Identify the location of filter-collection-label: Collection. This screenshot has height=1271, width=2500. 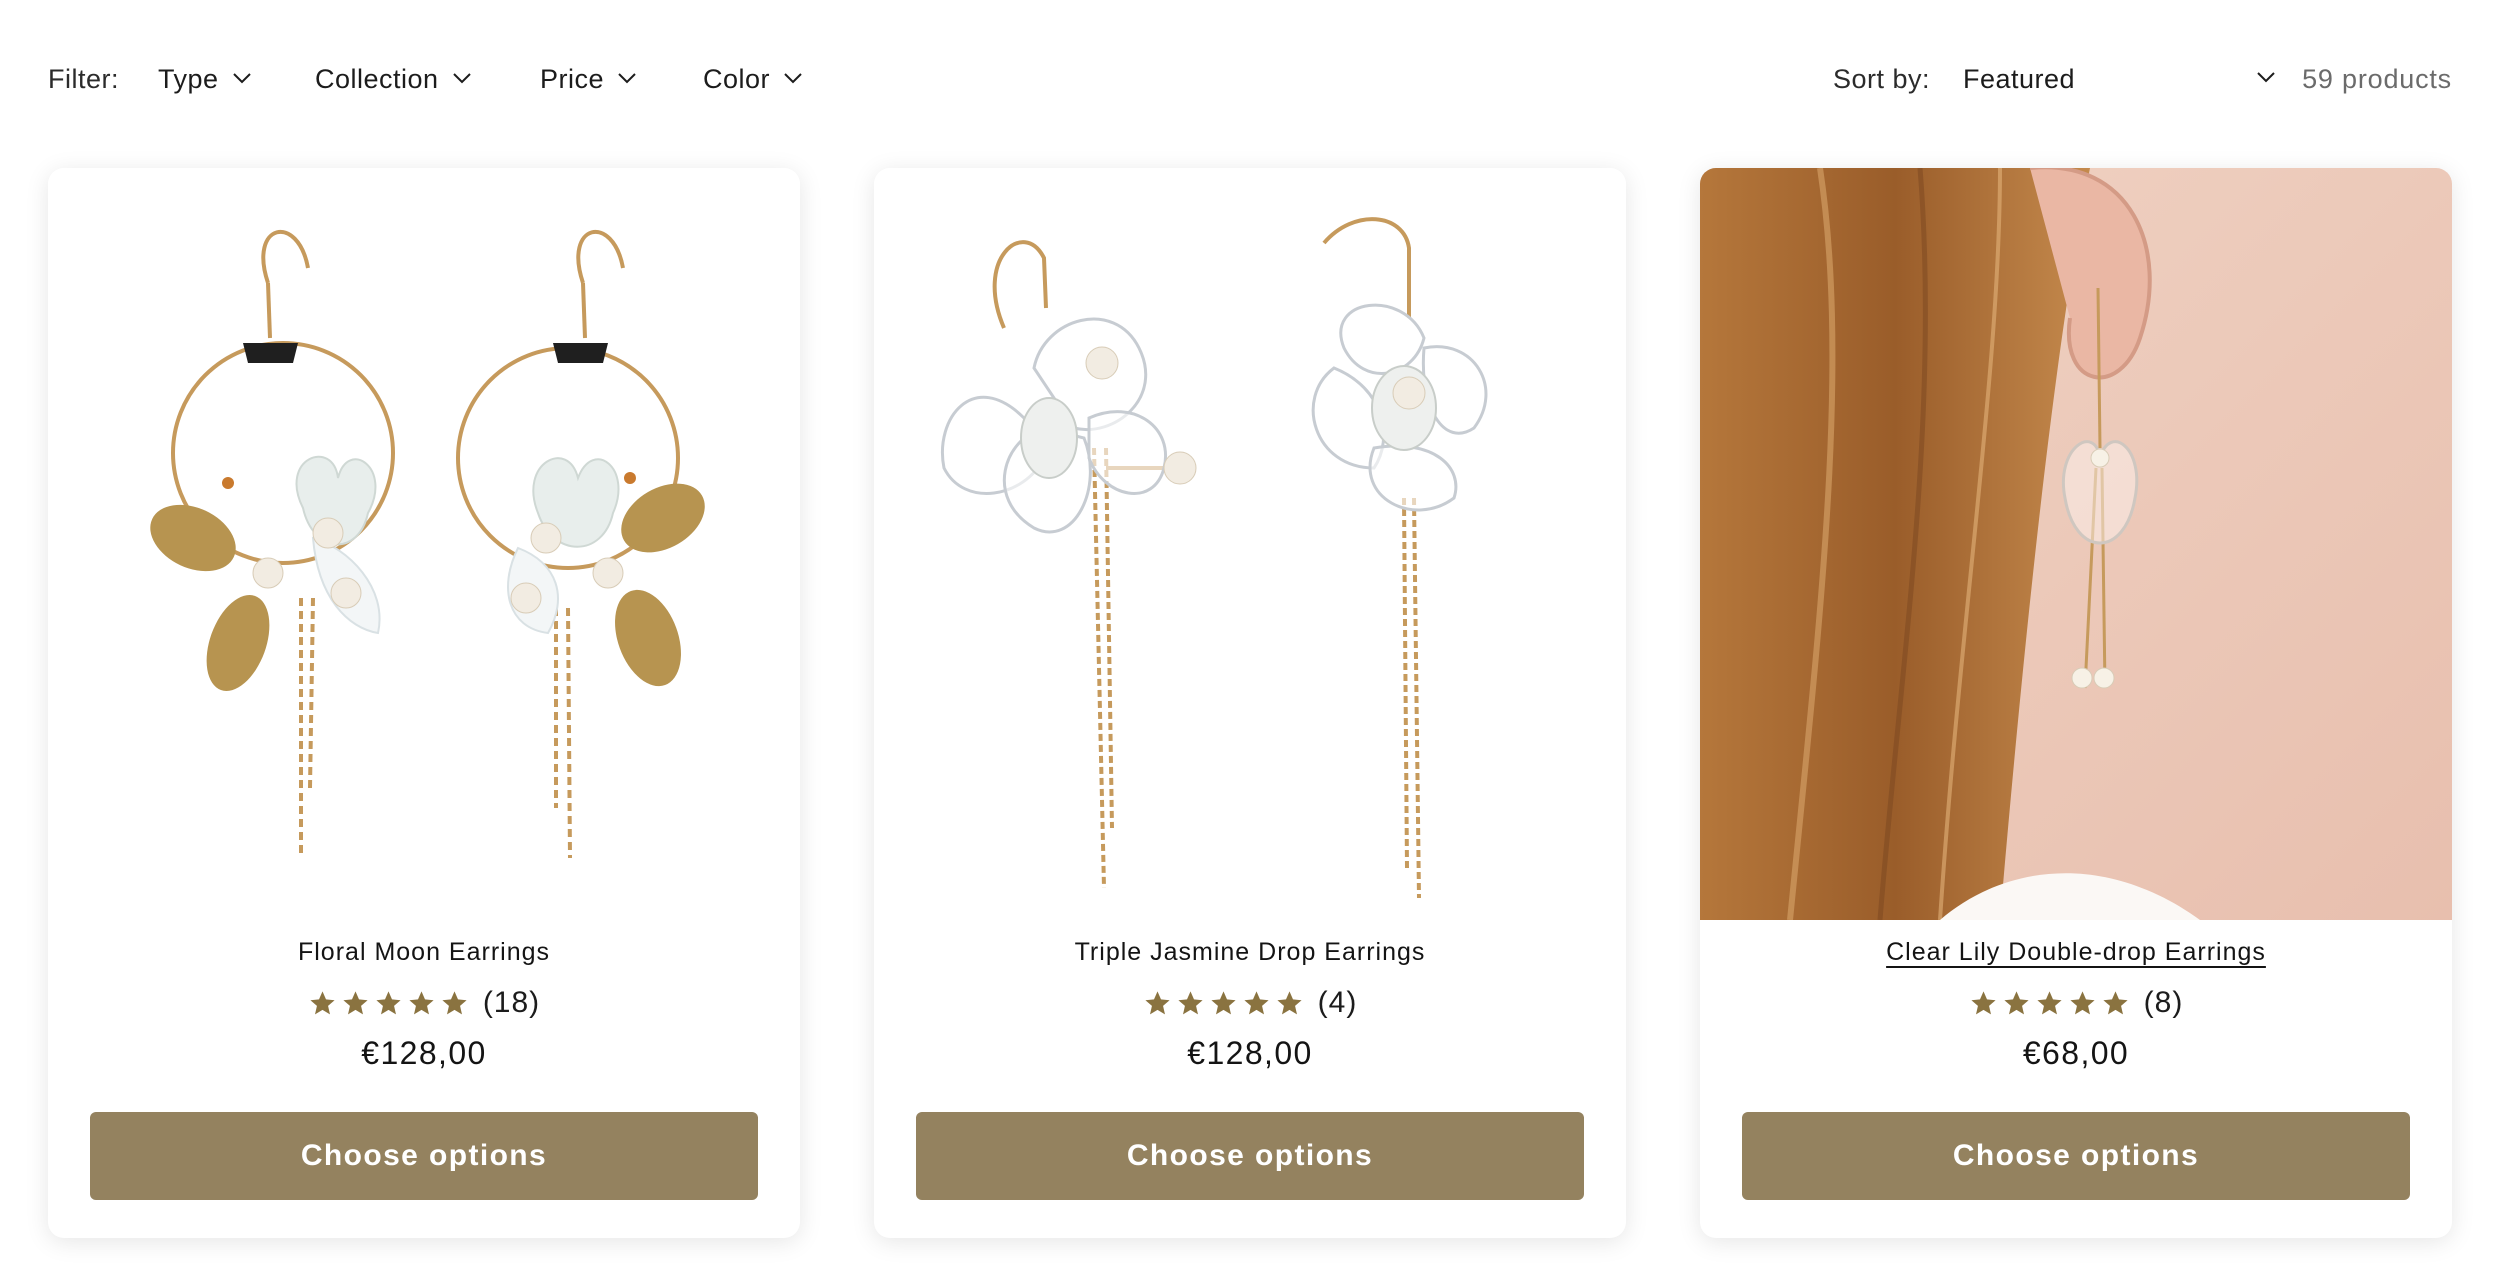
(377, 79).